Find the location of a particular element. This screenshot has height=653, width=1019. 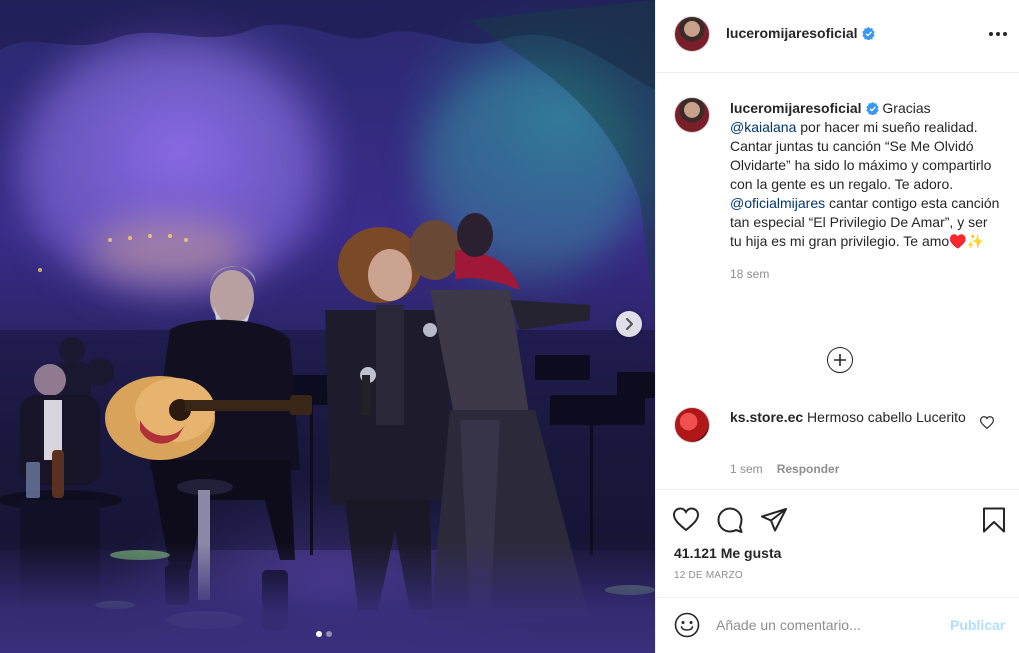

comment-avatar is located at coordinates (692, 425).